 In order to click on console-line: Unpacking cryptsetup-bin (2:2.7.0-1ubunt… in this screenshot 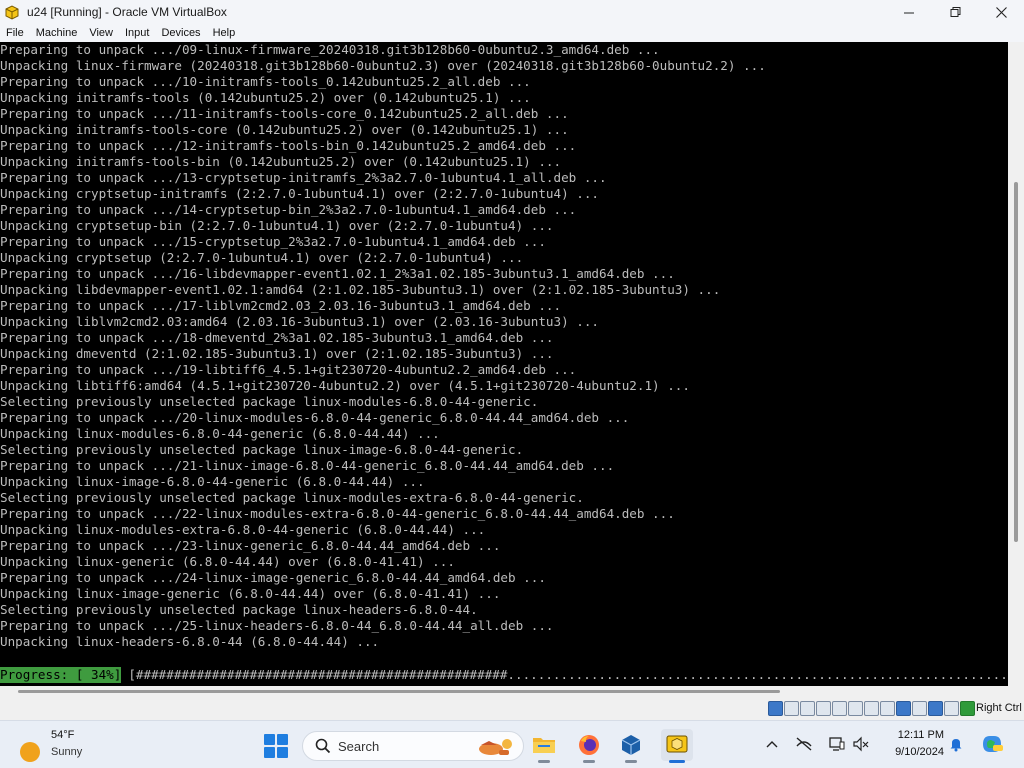, I will do `click(277, 225)`.